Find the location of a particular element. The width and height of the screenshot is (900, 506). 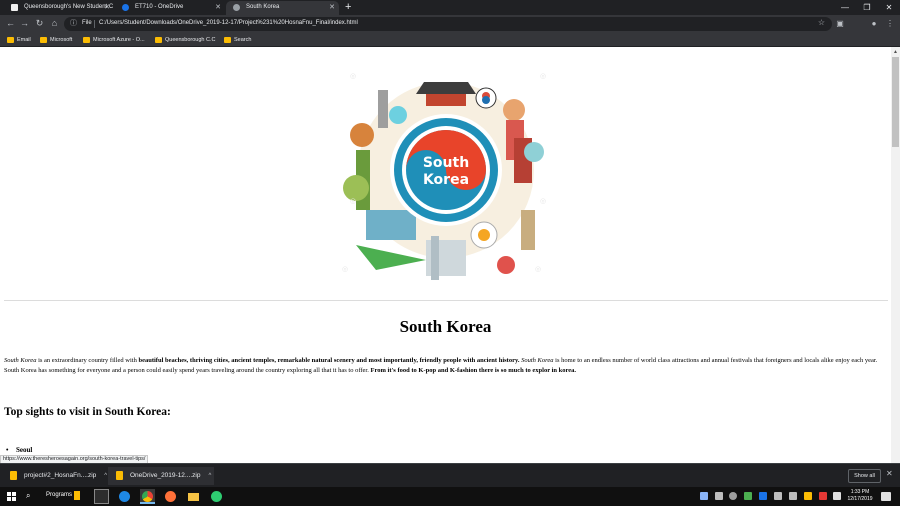

tab-title: Queensborough's New Student C is located at coordinates (69, 7).